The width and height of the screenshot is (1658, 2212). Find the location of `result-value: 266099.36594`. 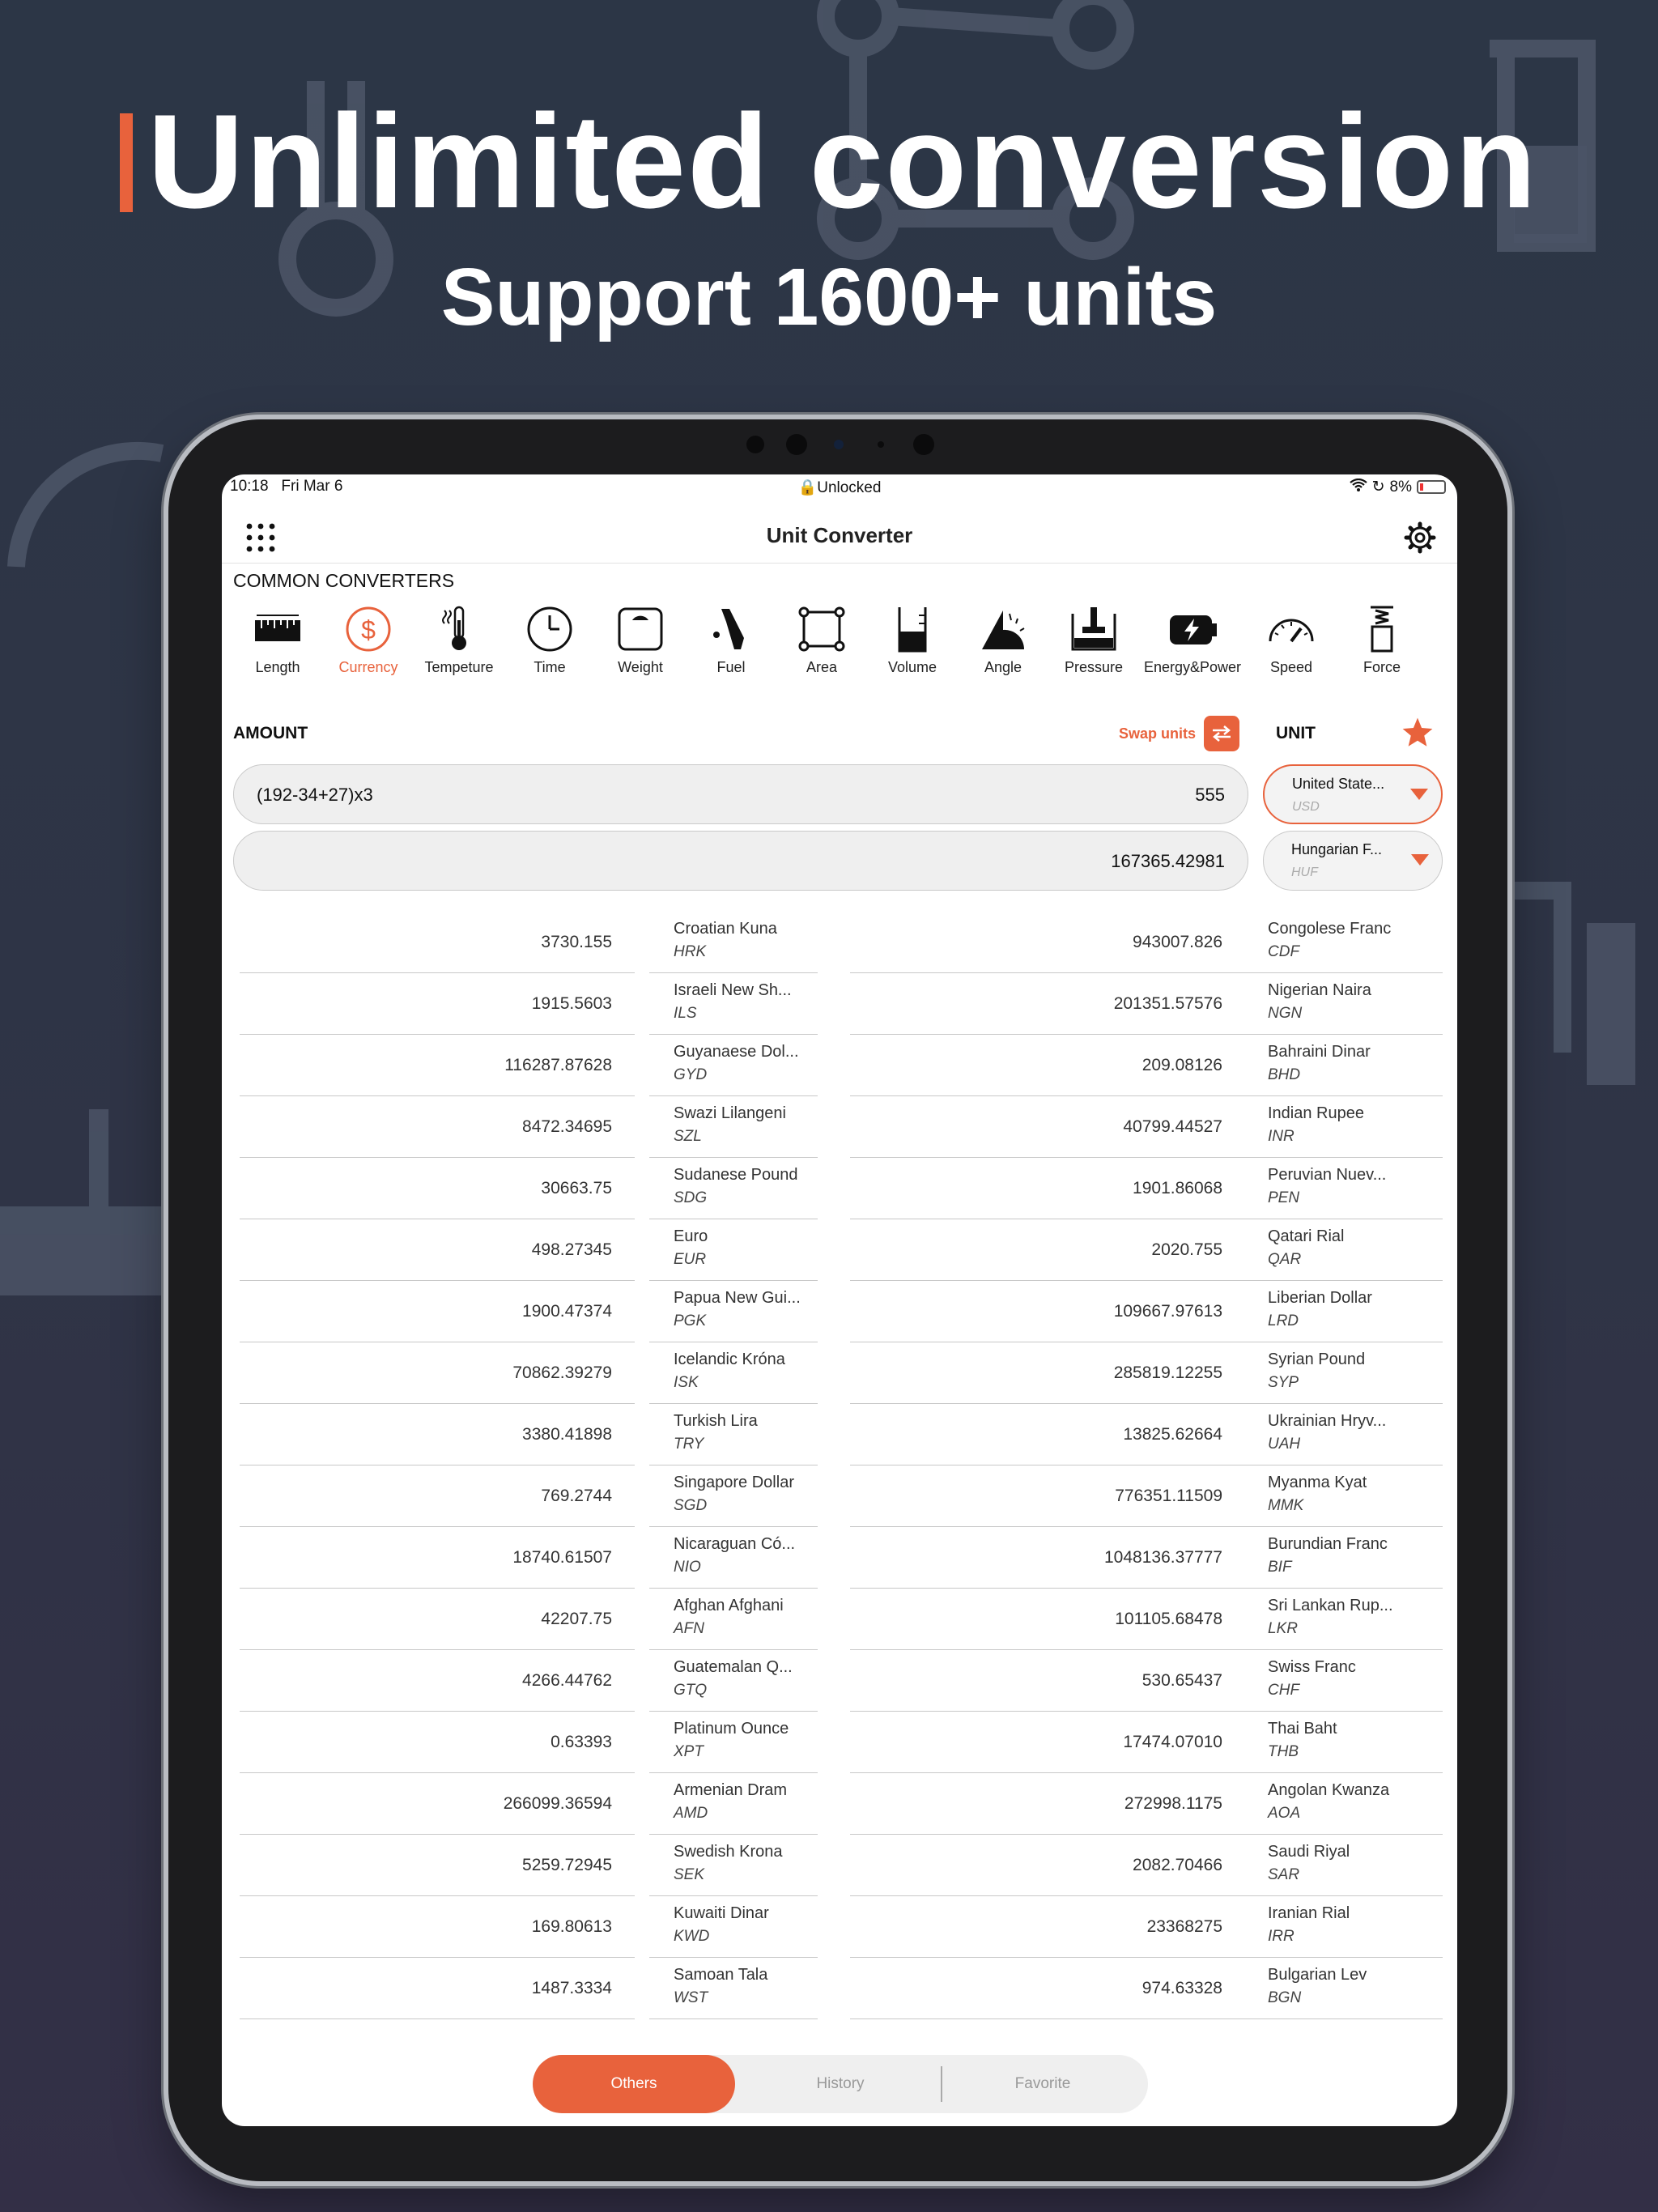

result-value: 266099.36594 is located at coordinates (437, 1804).